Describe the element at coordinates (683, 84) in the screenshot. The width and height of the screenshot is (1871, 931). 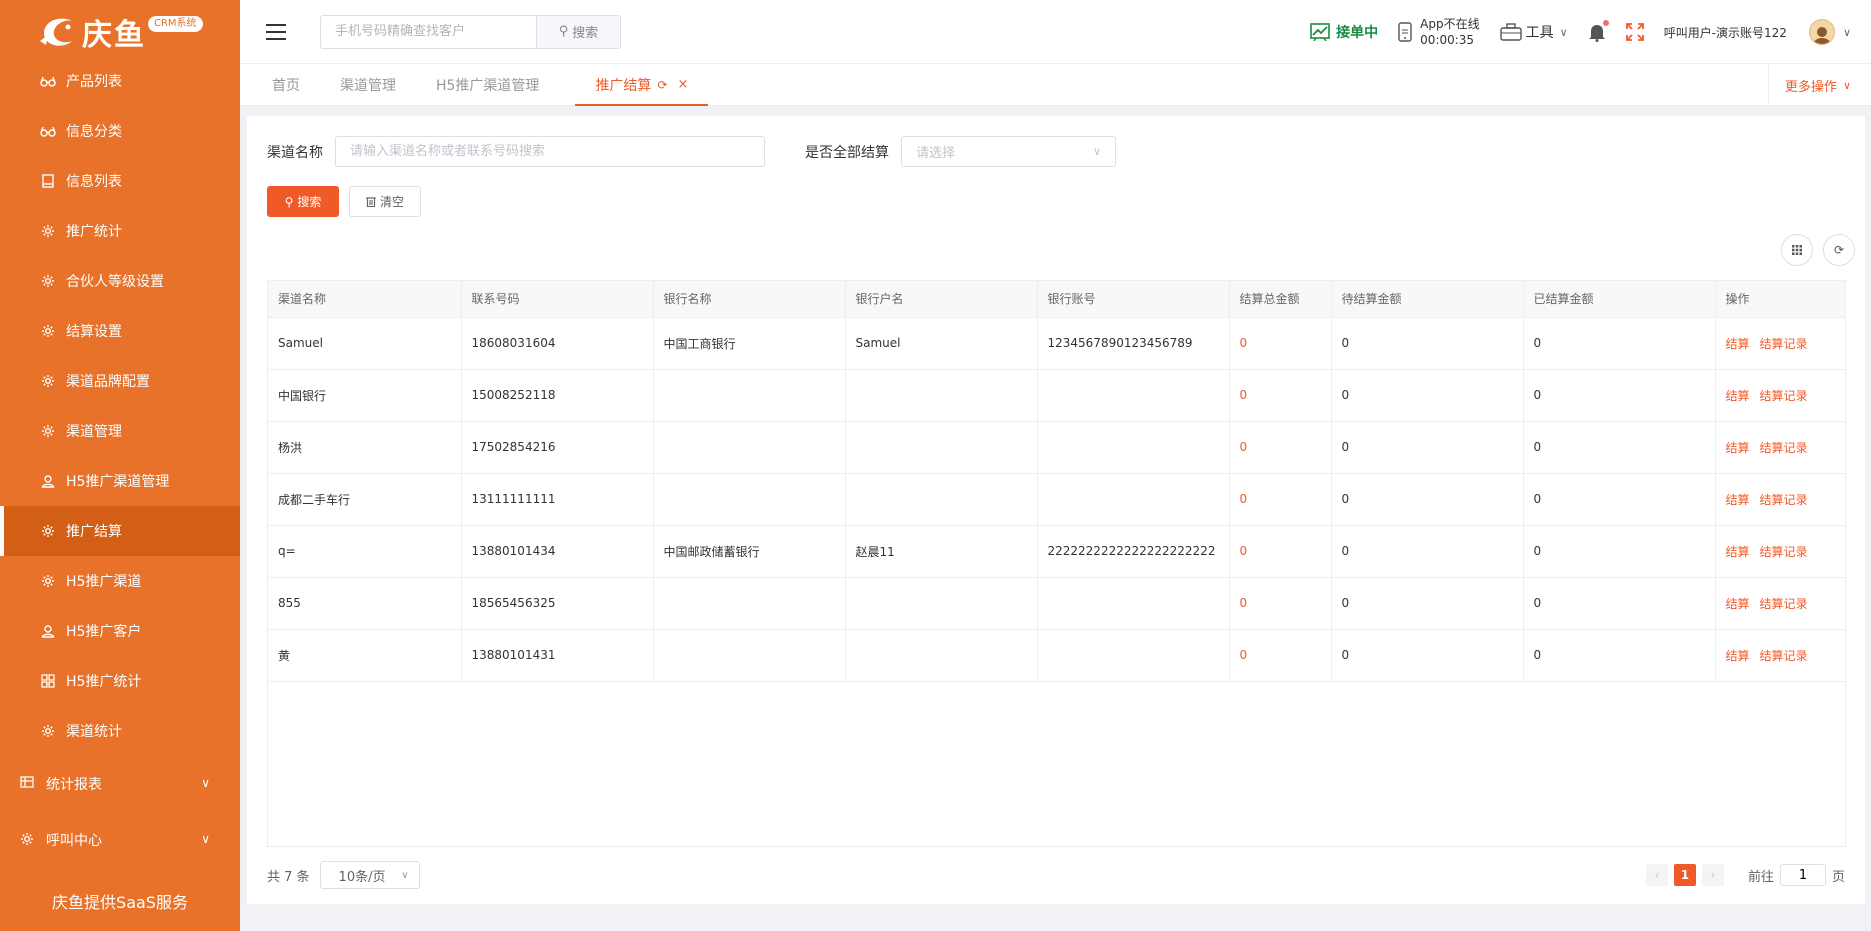
I see `close-icon: ×` at that location.